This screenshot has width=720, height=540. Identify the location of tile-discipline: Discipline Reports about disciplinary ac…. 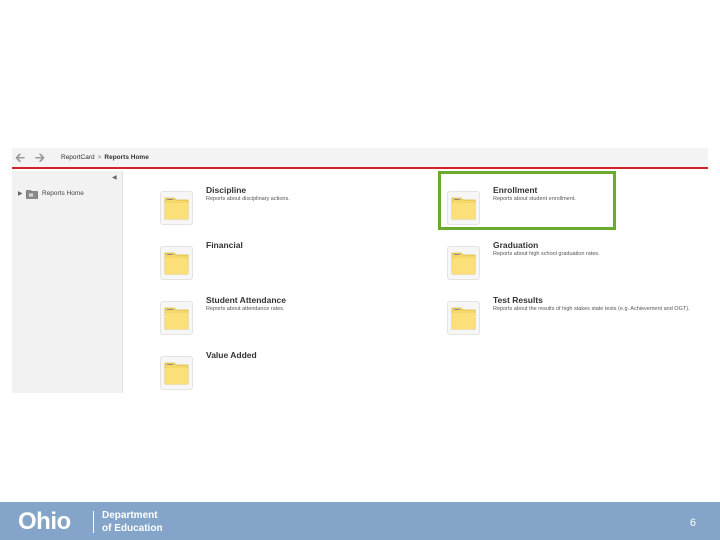
(290, 210).